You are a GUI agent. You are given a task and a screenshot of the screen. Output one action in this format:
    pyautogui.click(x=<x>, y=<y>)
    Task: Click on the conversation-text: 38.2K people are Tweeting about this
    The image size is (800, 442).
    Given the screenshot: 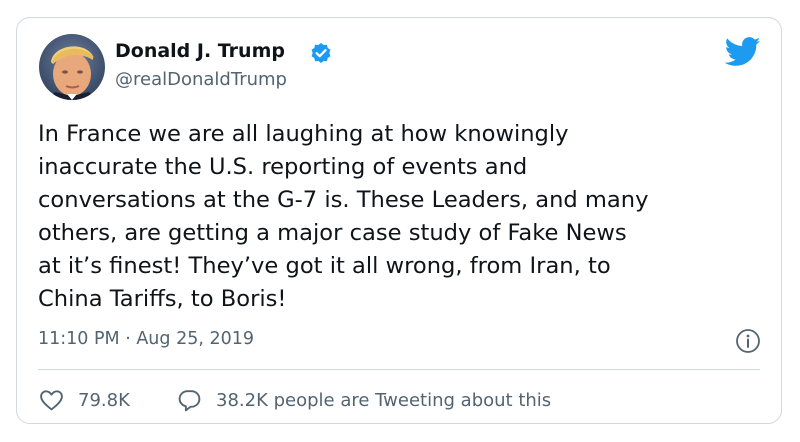 What is the action you would take?
    pyautogui.click(x=384, y=400)
    